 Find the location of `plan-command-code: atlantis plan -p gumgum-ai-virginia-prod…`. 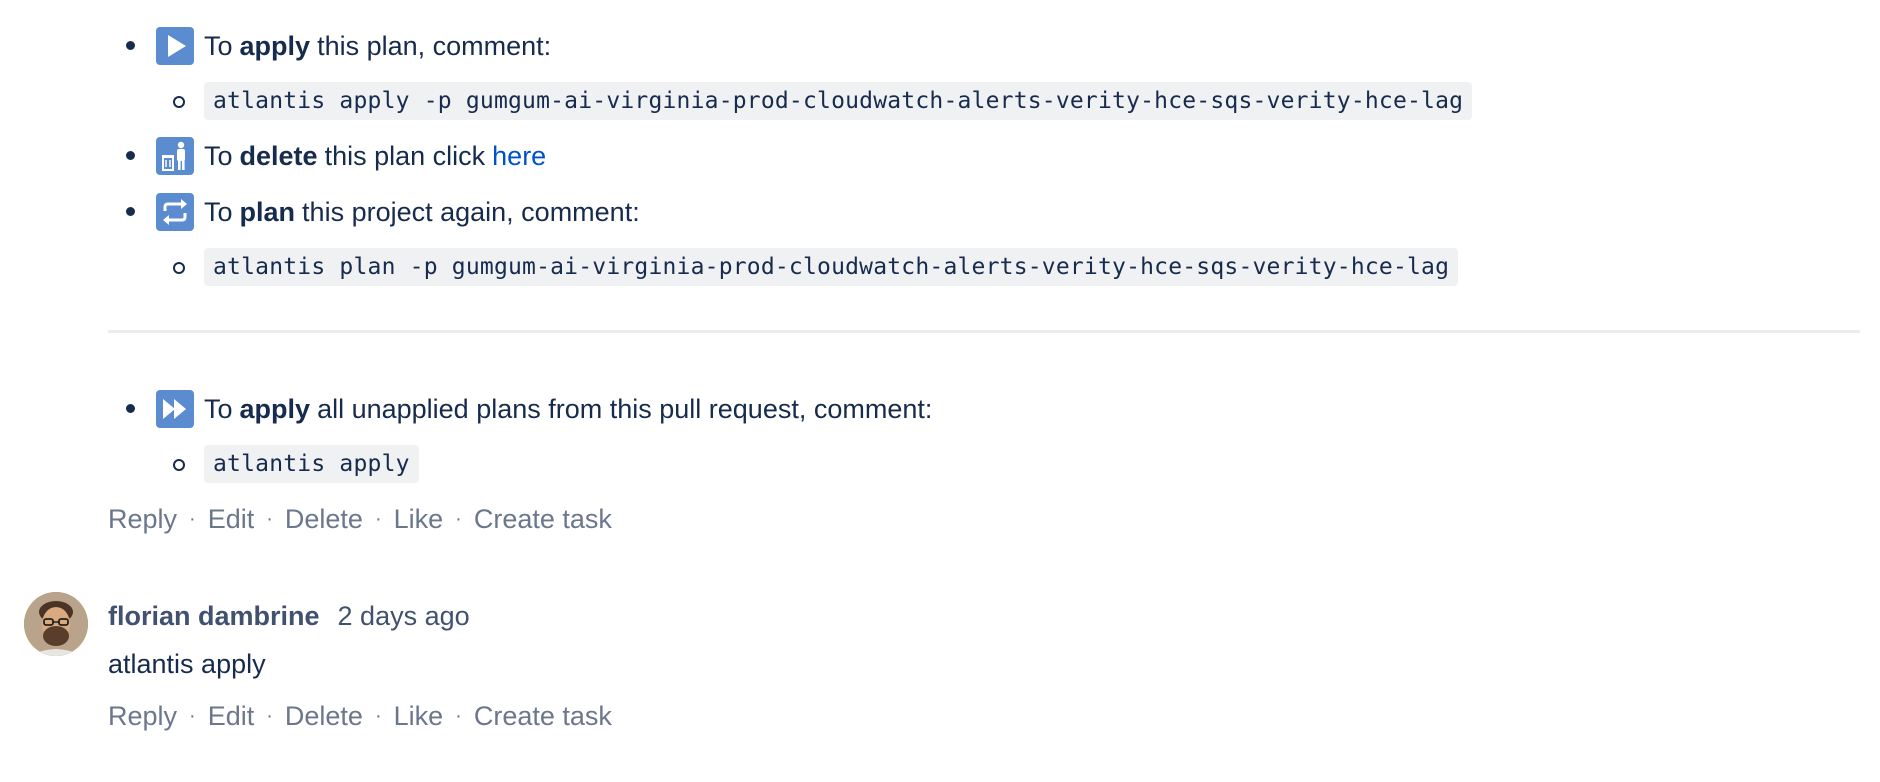

plan-command-code: atlantis plan -p gumgum-ai-virginia-prod… is located at coordinates (831, 267).